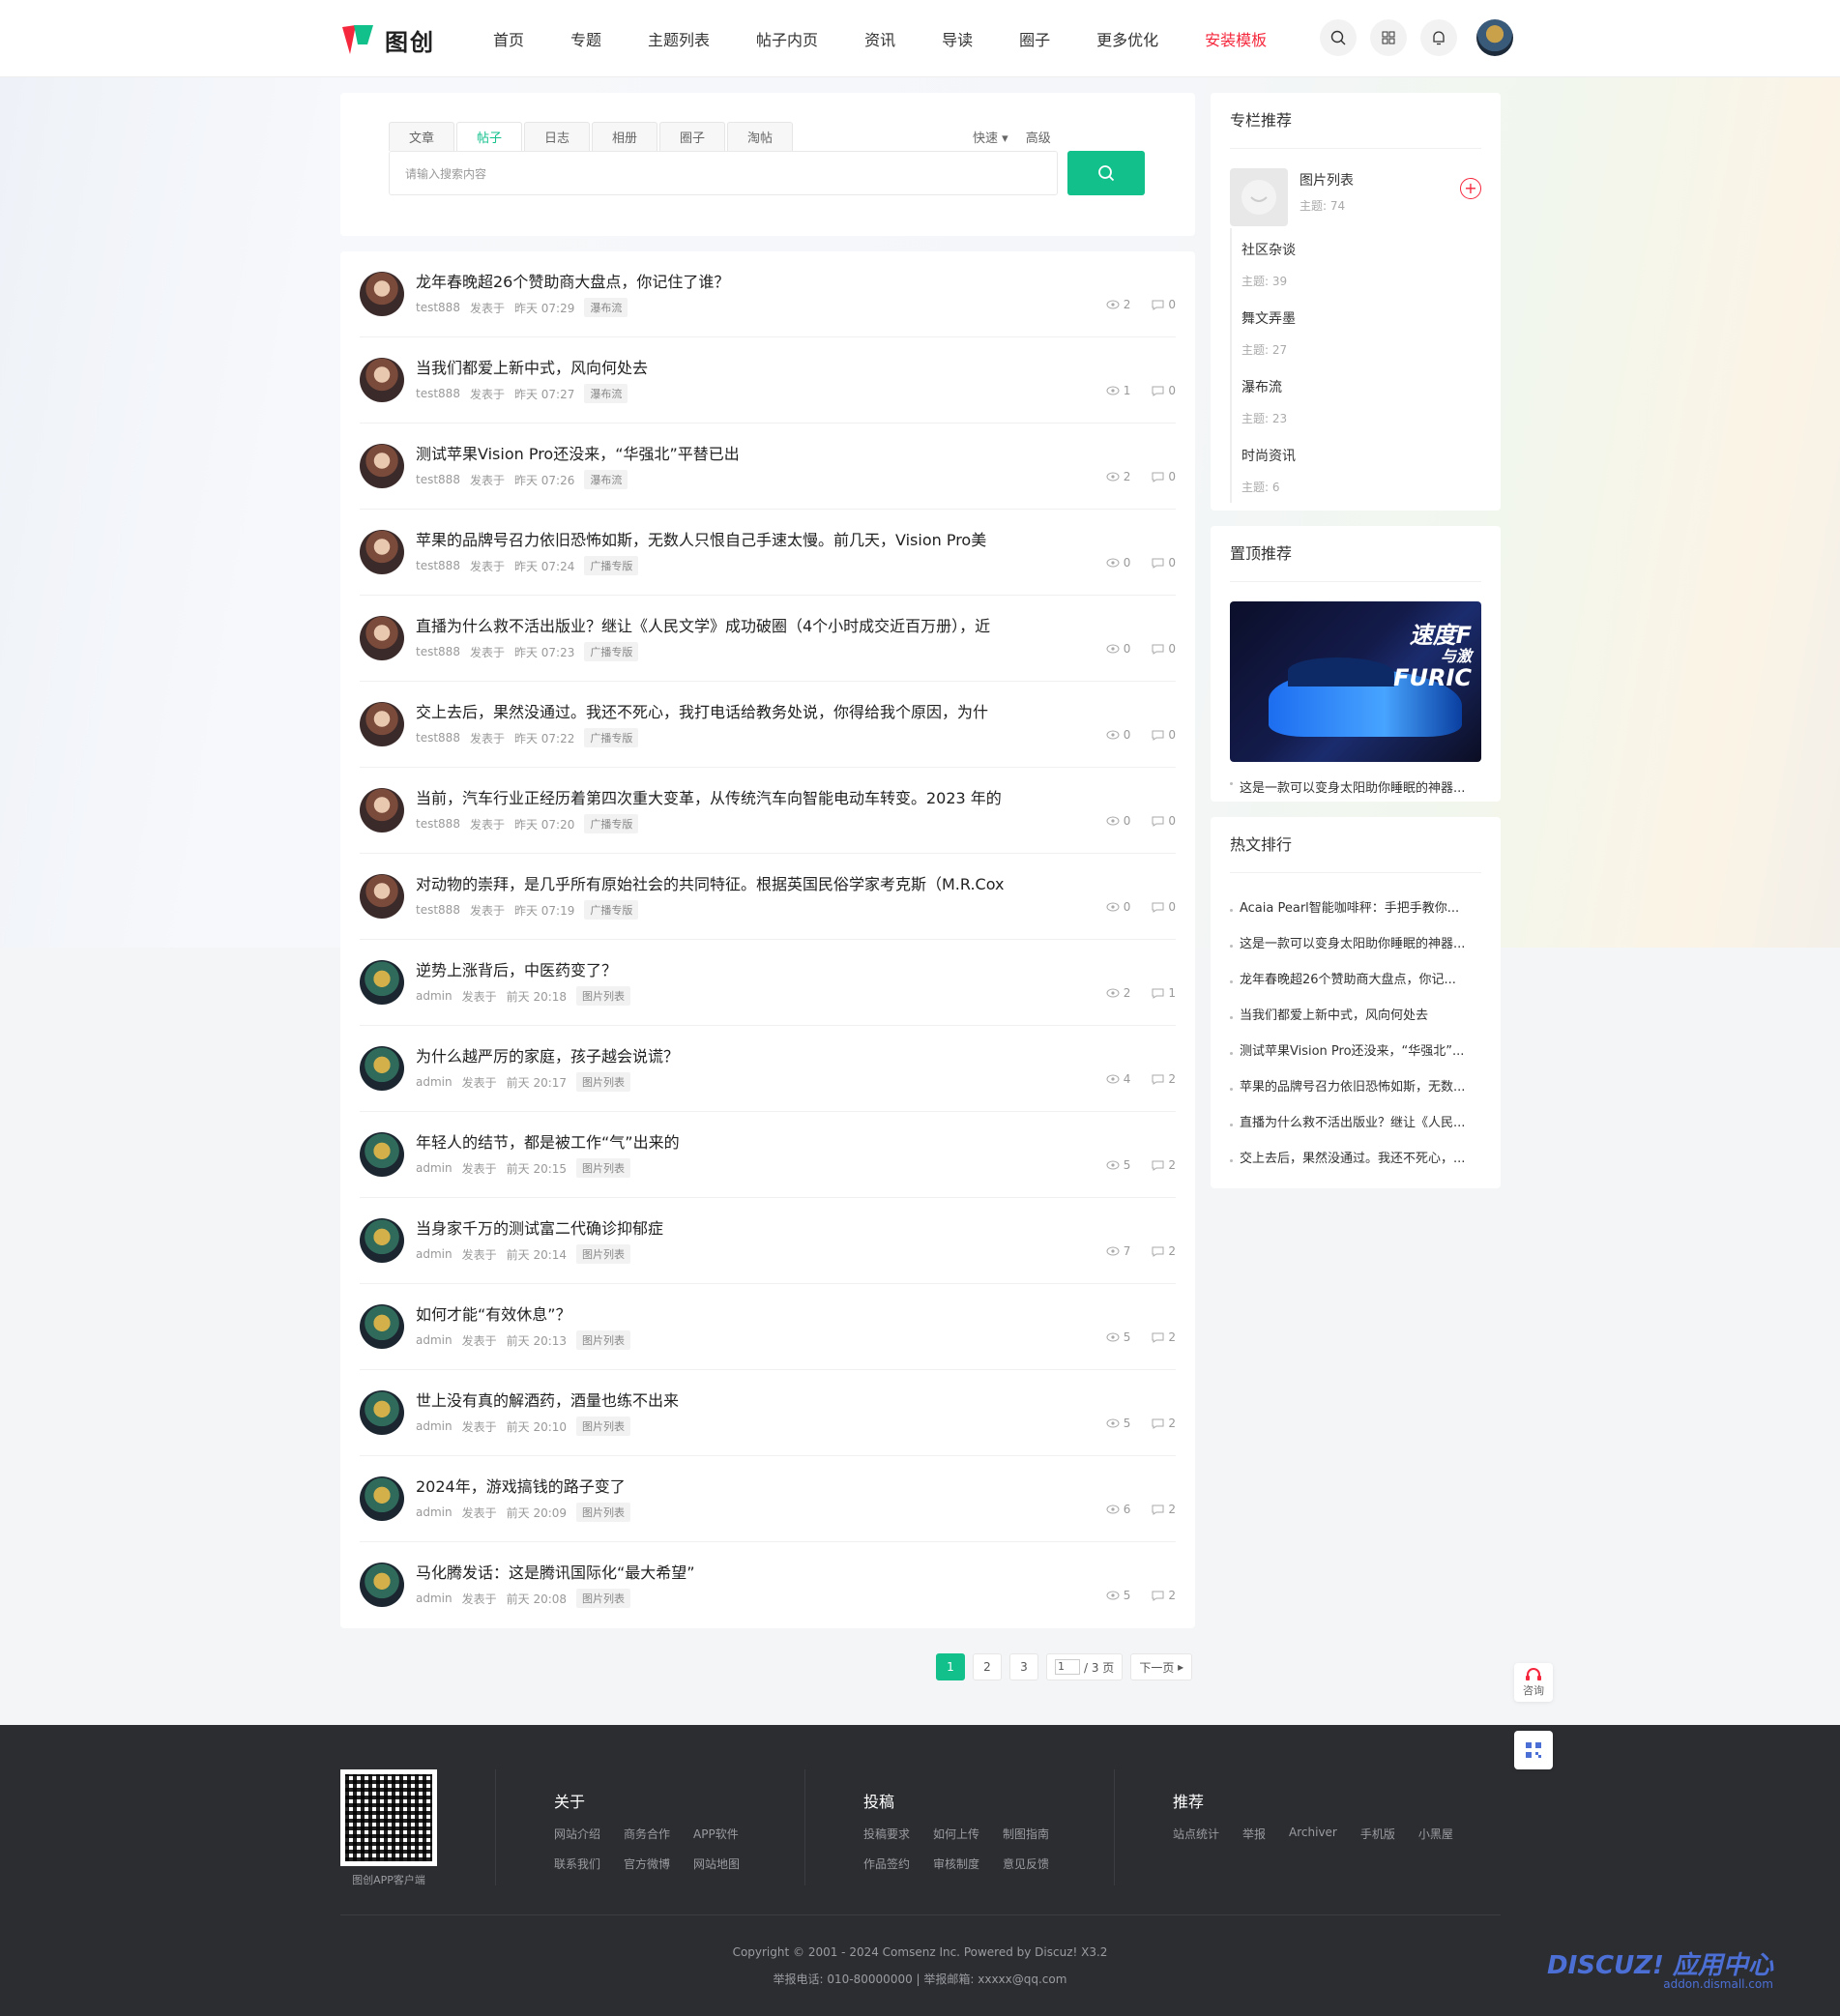 The height and width of the screenshot is (2016, 1840). I want to click on page-1: 1, so click(951, 1666).